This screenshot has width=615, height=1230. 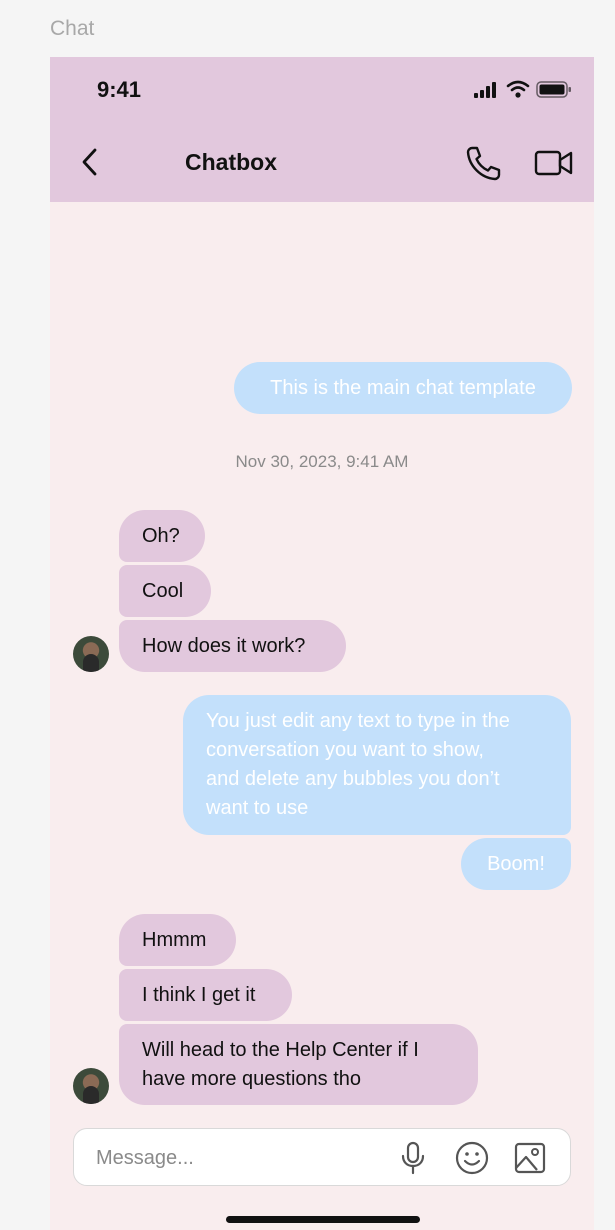 What do you see at coordinates (231, 162) in the screenshot?
I see `chat-title: Chatbox` at bounding box center [231, 162].